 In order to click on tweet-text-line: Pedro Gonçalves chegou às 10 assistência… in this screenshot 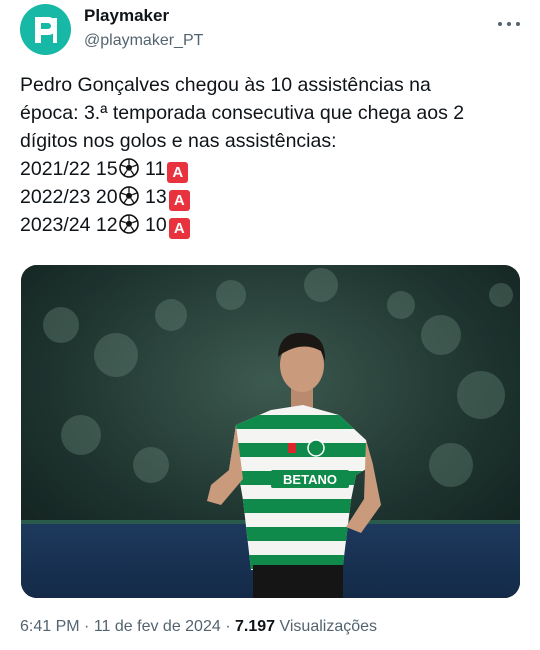, I will do `click(225, 85)`.